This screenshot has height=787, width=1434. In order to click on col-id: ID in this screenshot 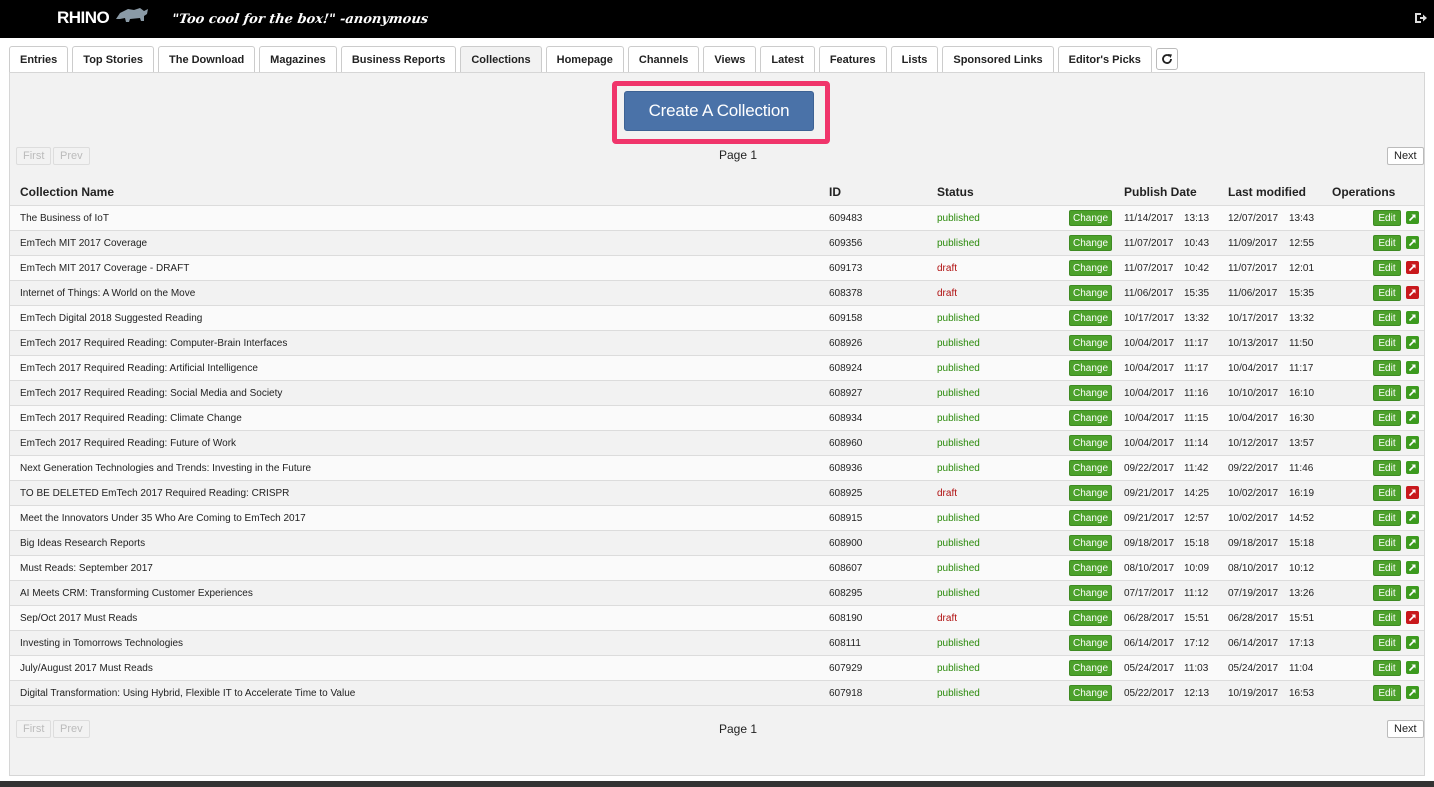, I will do `click(835, 192)`.